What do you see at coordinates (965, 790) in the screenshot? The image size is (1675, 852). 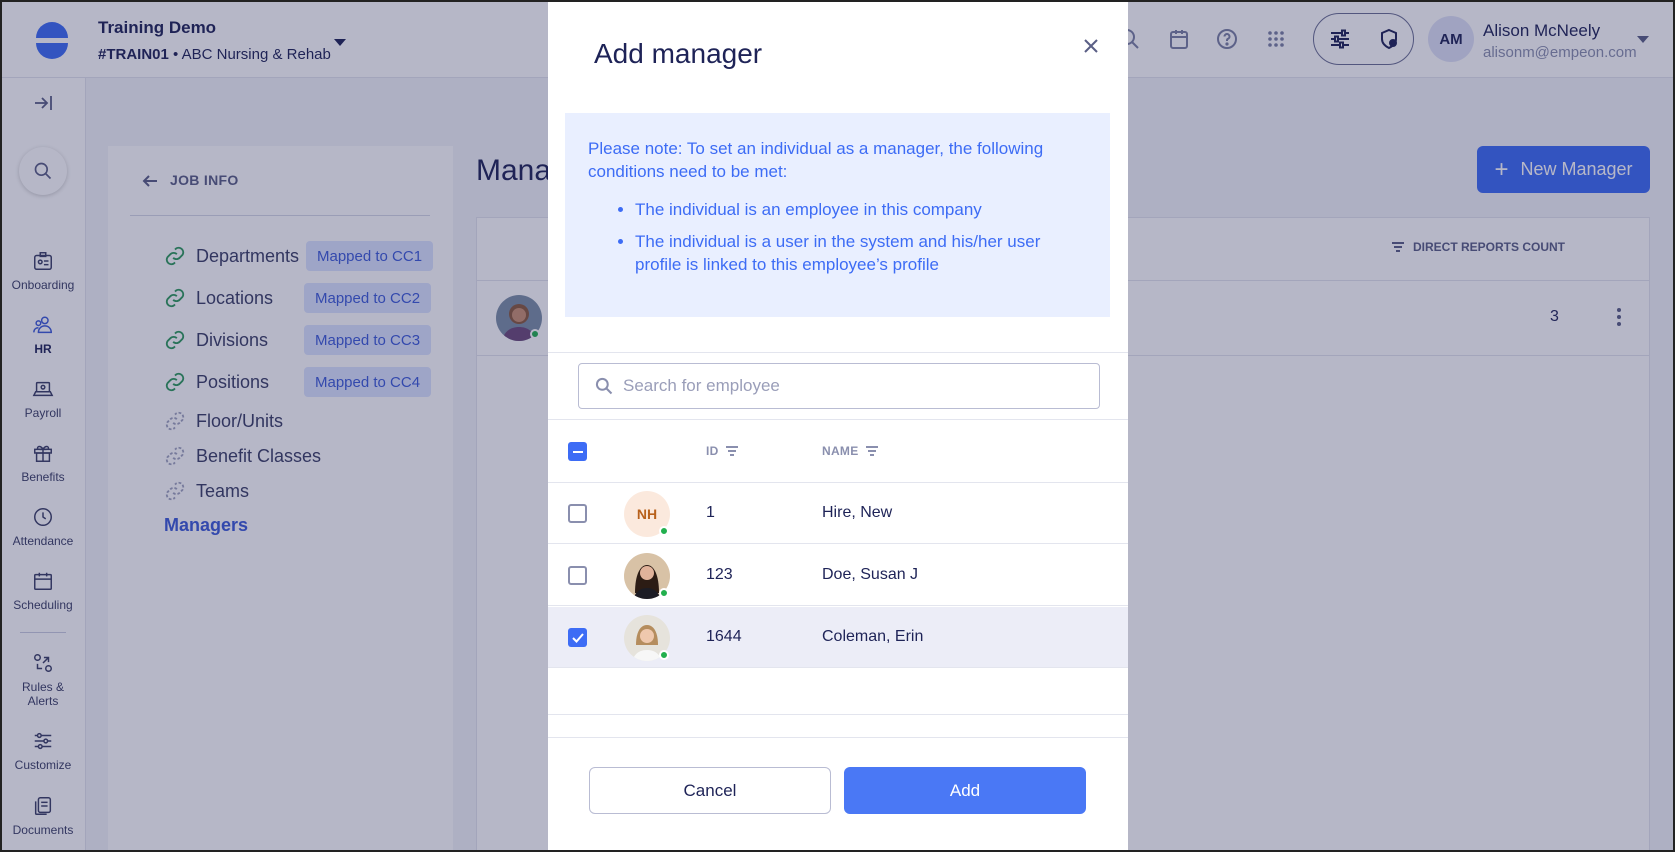 I see `add-button: Add` at bounding box center [965, 790].